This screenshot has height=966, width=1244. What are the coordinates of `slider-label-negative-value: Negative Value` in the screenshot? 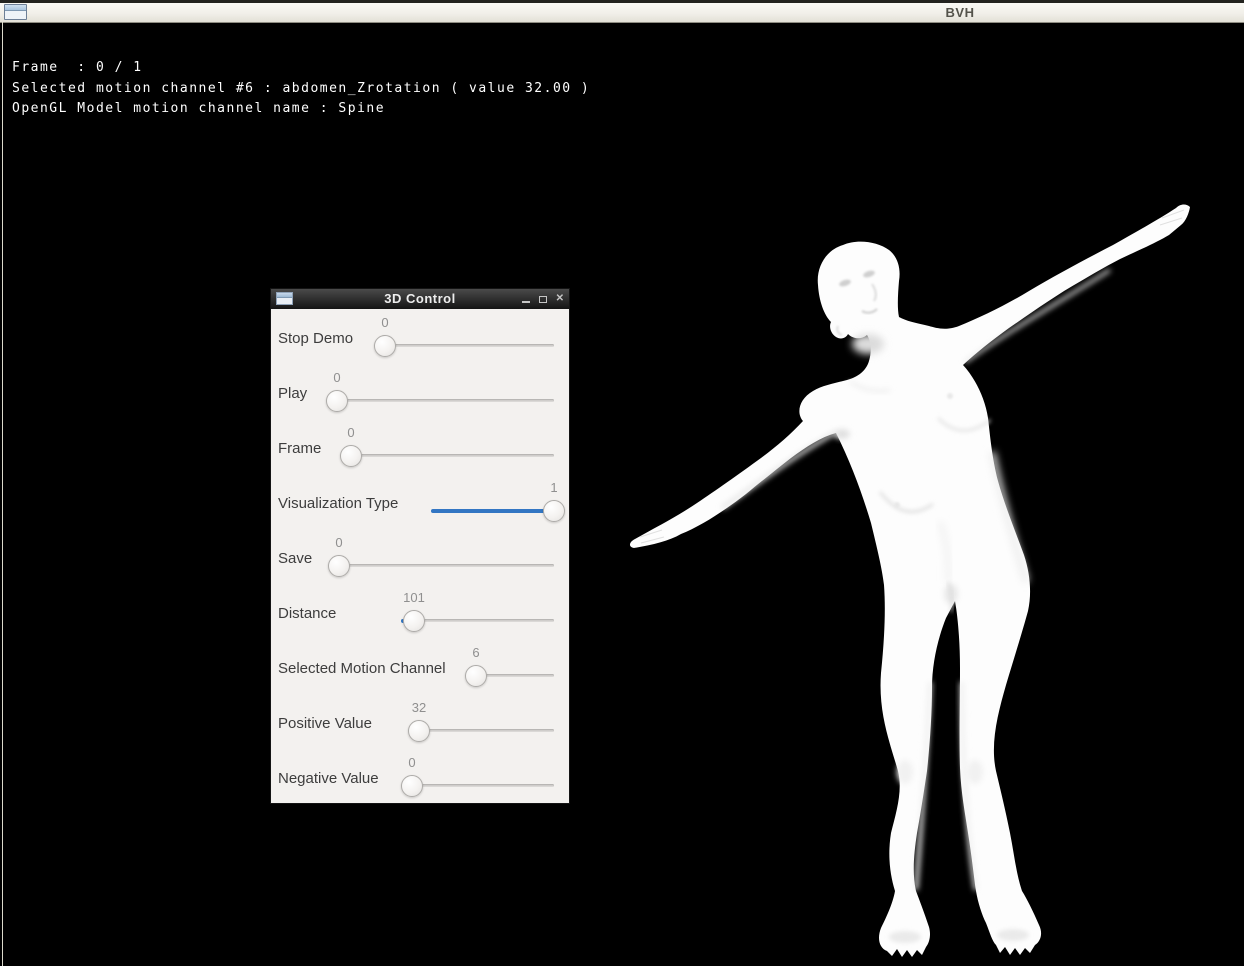 It's located at (328, 778).